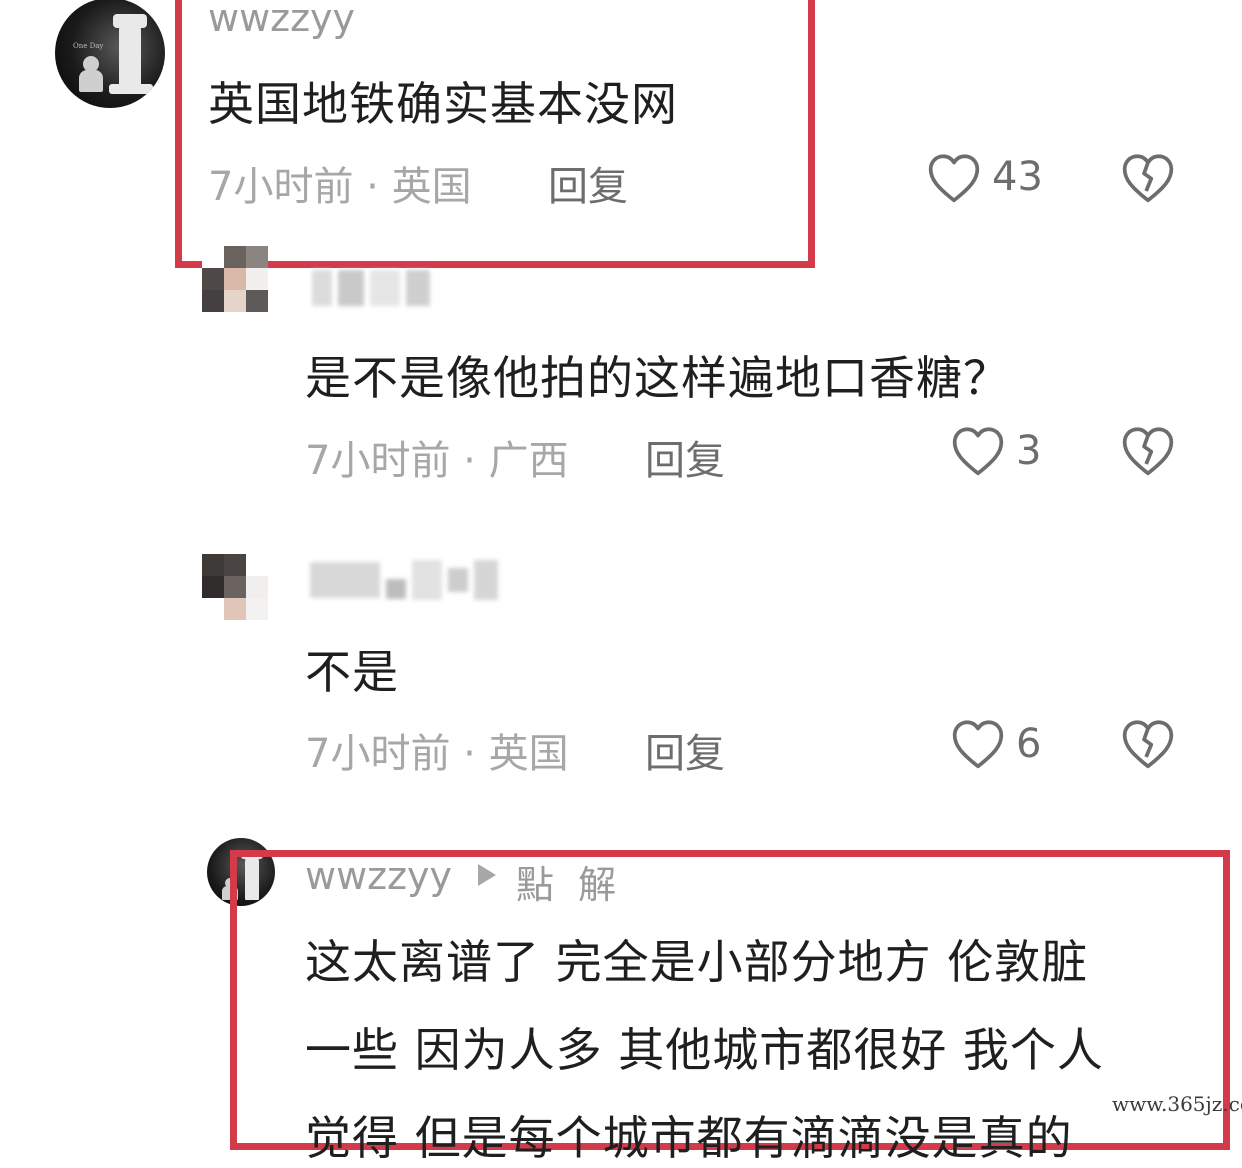 This screenshot has width=1242, height=1168. I want to click on comment-text-line: 这太离谱了 完全是小部分地方 伦敦脏, so click(697, 962).